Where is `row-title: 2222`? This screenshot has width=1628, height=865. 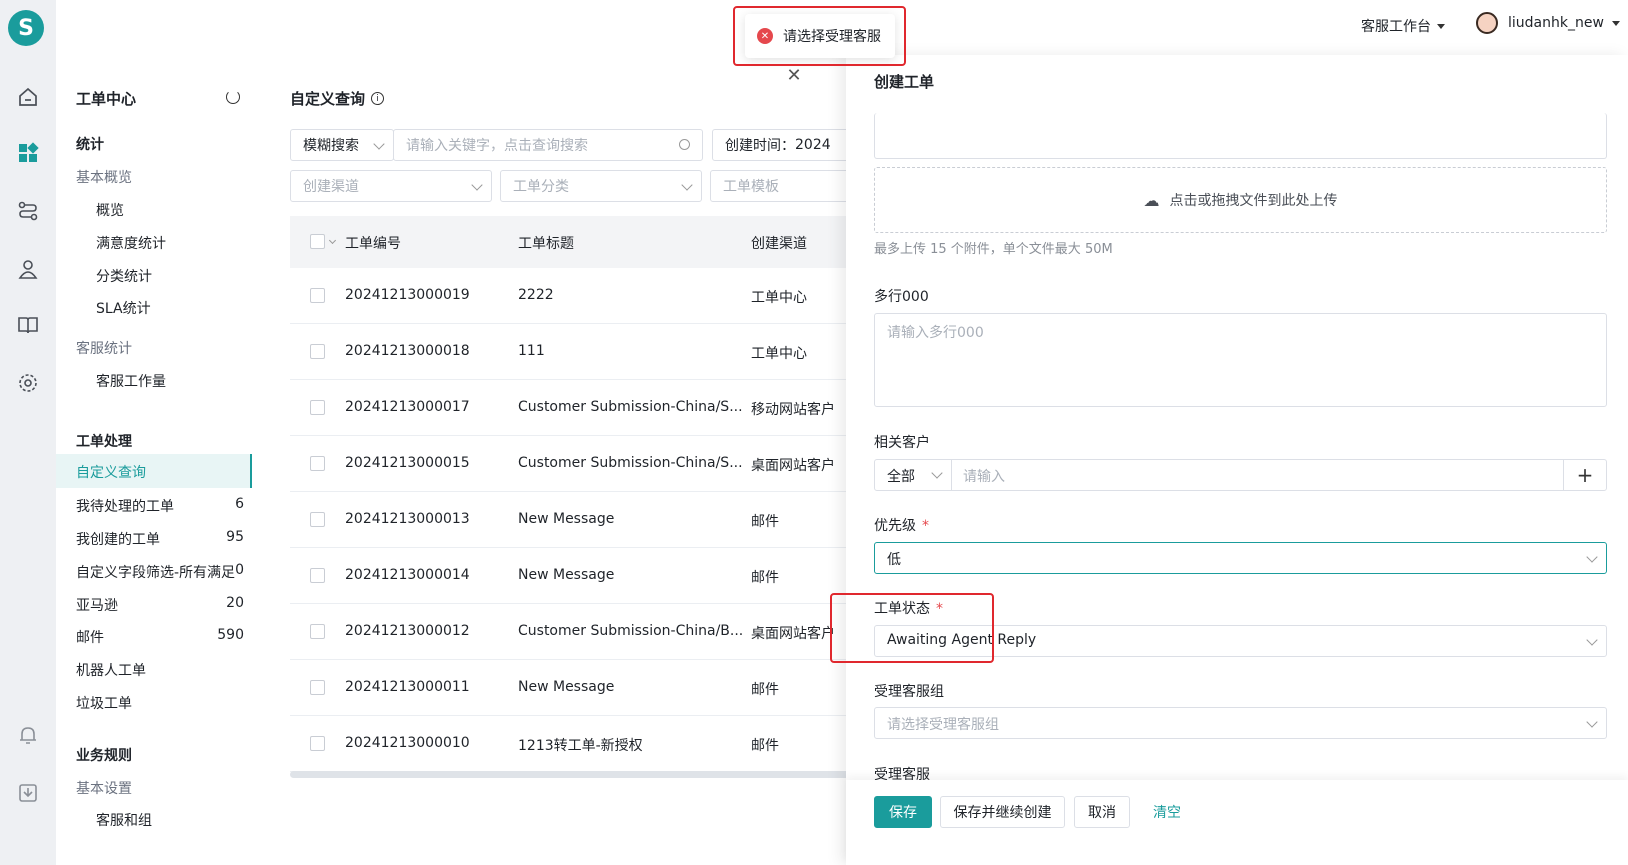 row-title: 2222 is located at coordinates (536, 295).